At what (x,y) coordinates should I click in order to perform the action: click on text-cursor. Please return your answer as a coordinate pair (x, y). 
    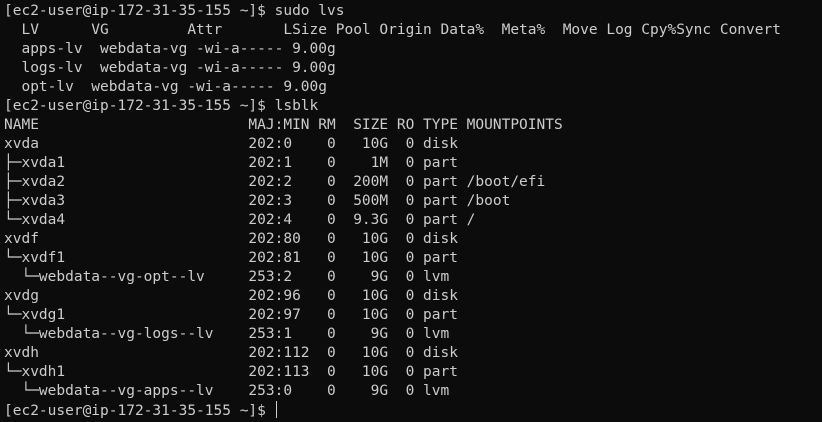
    Looking at the image, I should click on (276, 409).